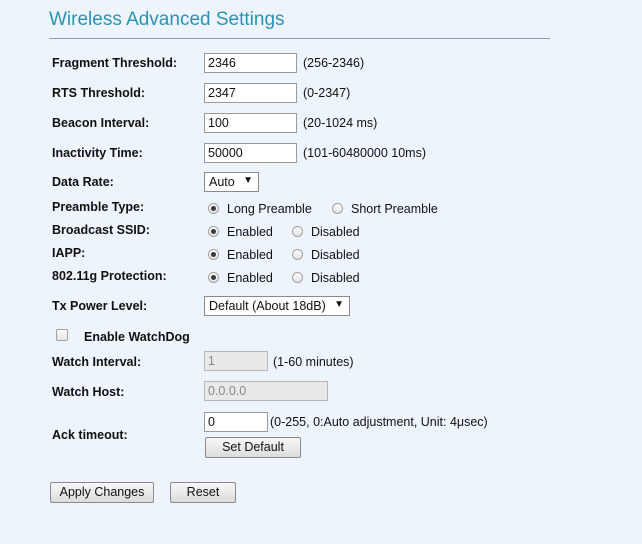 The image size is (642, 544). I want to click on watch-interval-hint: (1-60 minutes), so click(313, 362).